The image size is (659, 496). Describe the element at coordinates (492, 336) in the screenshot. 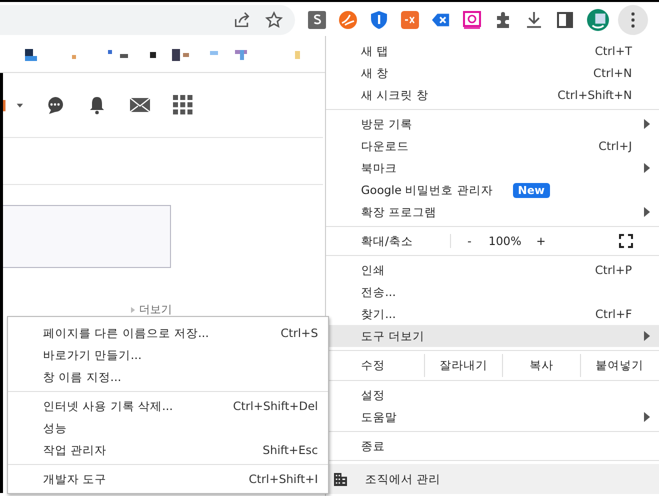

I see `menu-item: 도구 더보기` at that location.